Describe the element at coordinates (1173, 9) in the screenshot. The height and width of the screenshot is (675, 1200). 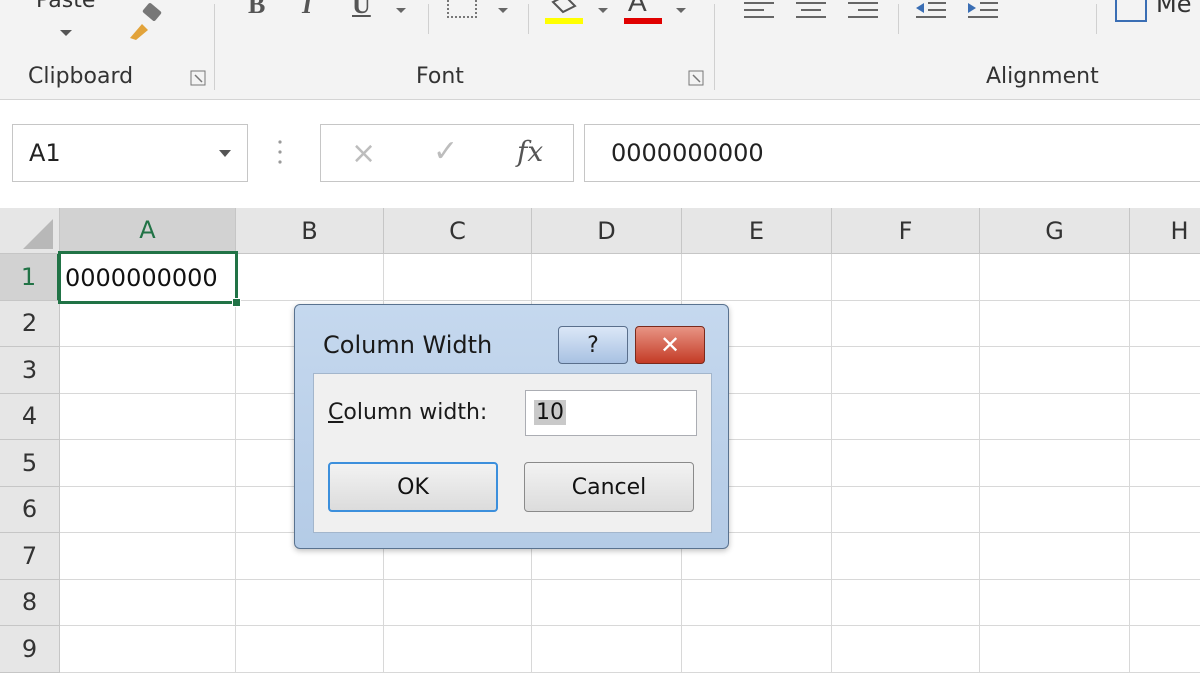
I see `merge-center-button-label: Me` at that location.